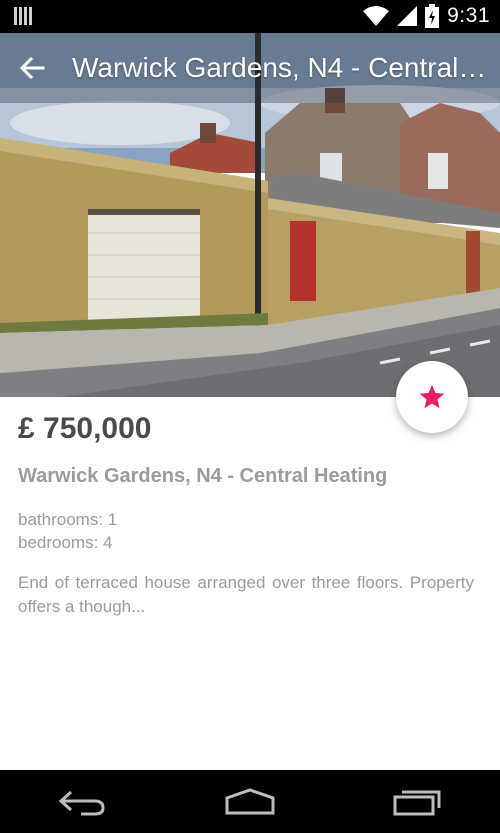 This screenshot has height=833, width=500. I want to click on back-nav-icon, so click(82, 802).